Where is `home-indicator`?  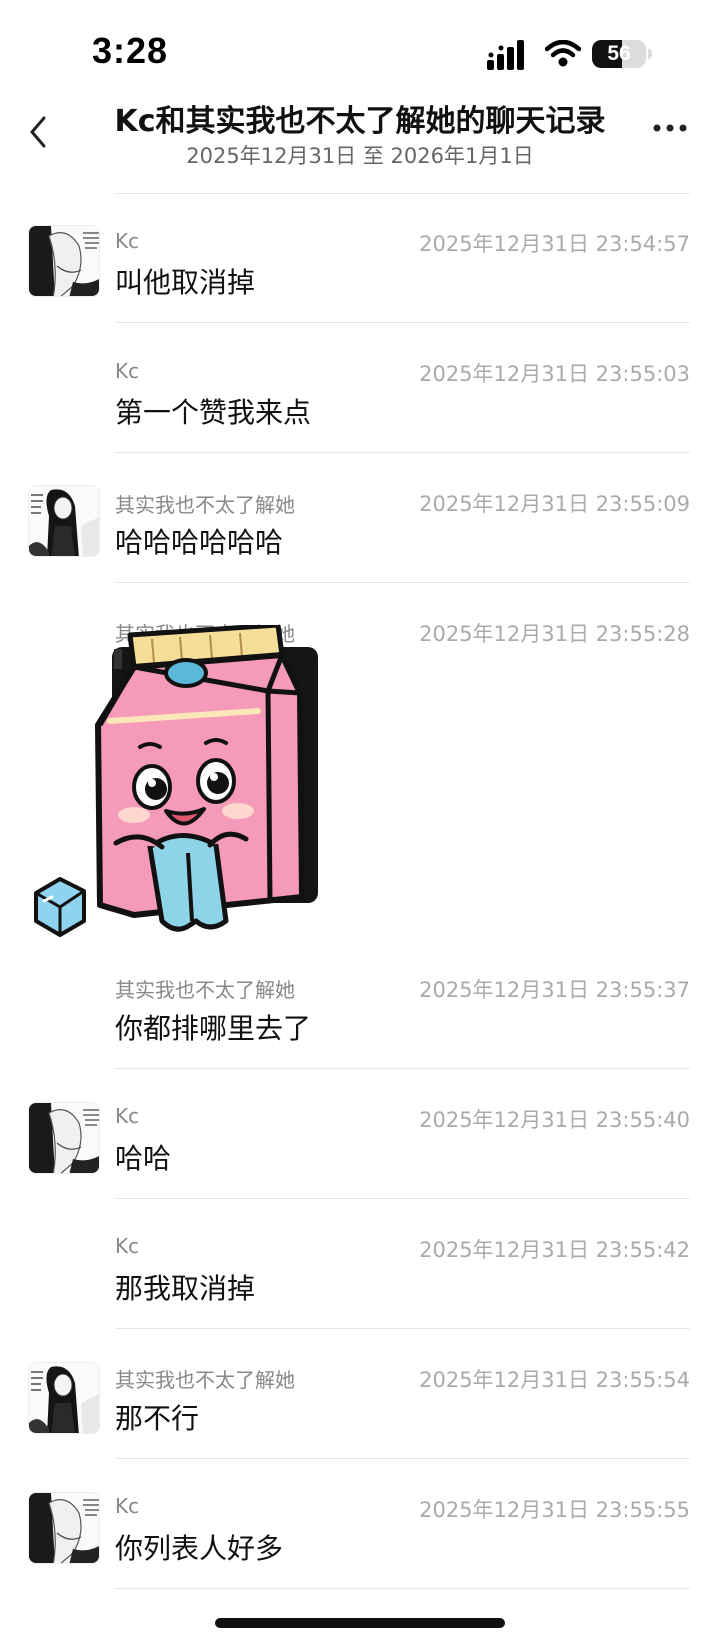 home-indicator is located at coordinates (360, 1623).